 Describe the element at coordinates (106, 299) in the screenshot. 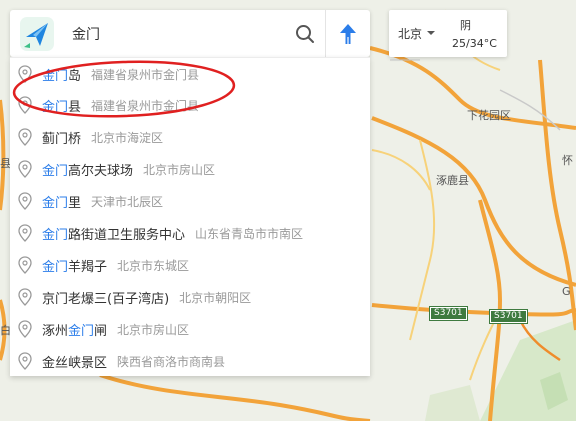

I see `suggestion-name: 京门老爆三(百子湾店)` at that location.